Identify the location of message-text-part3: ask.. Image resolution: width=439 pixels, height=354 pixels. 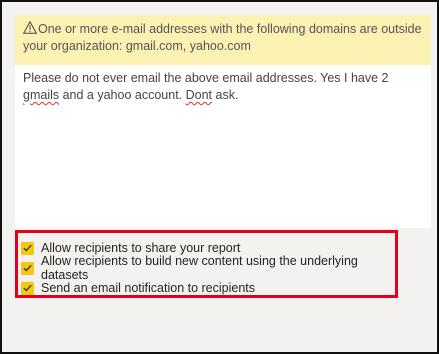
(225, 95).